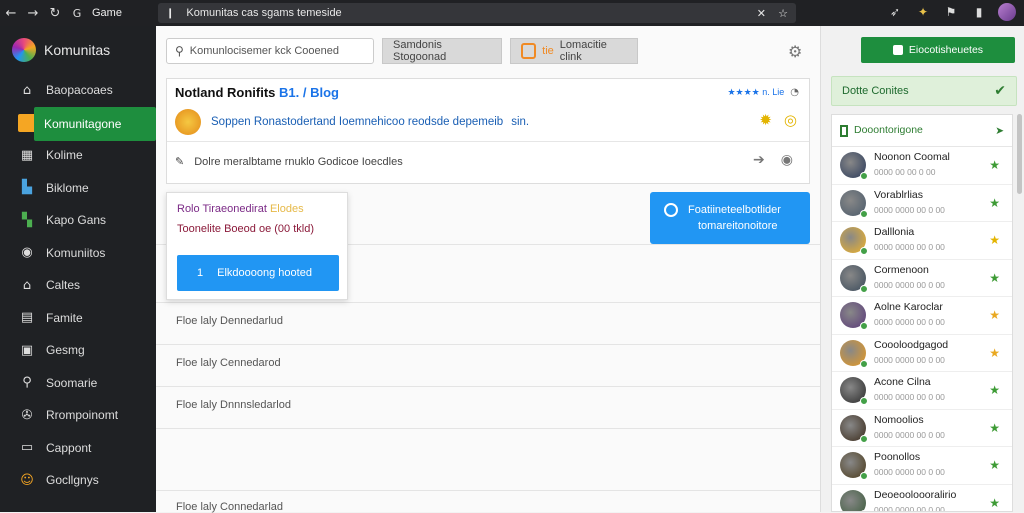  What do you see at coordinates (761, 13) in the screenshot?
I see `clear-url-icon: ✕` at bounding box center [761, 13].